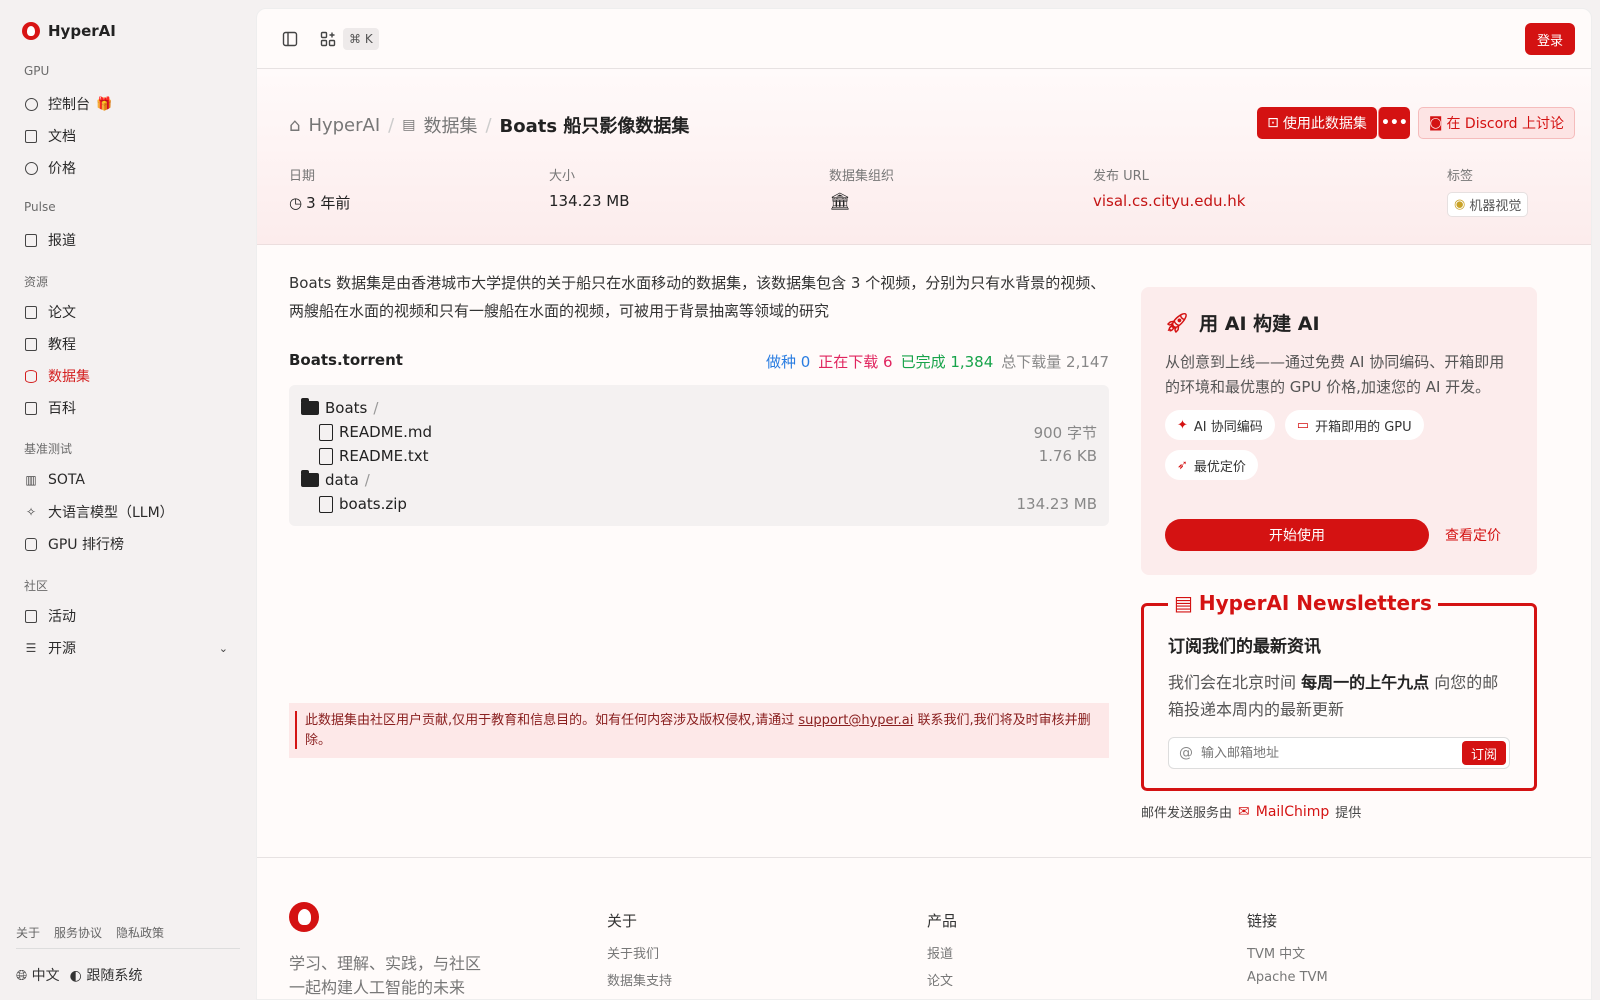 This screenshot has height=1000, width=1600. Describe the element at coordinates (346, 408) in the screenshot. I see `file-name: Boats` at that location.